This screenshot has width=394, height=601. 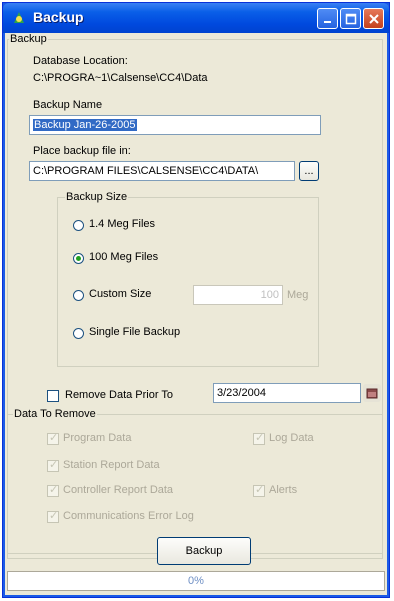 What do you see at coordinates (291, 438) in the screenshot?
I see `log-data-label: Log Data` at bounding box center [291, 438].